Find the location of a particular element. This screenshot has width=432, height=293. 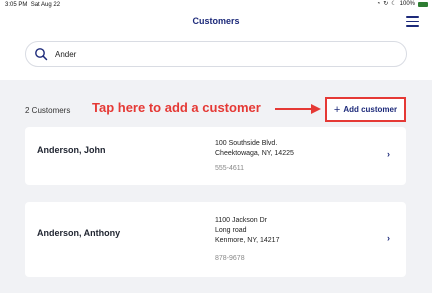

hamburger-menu-icon is located at coordinates (412, 21).